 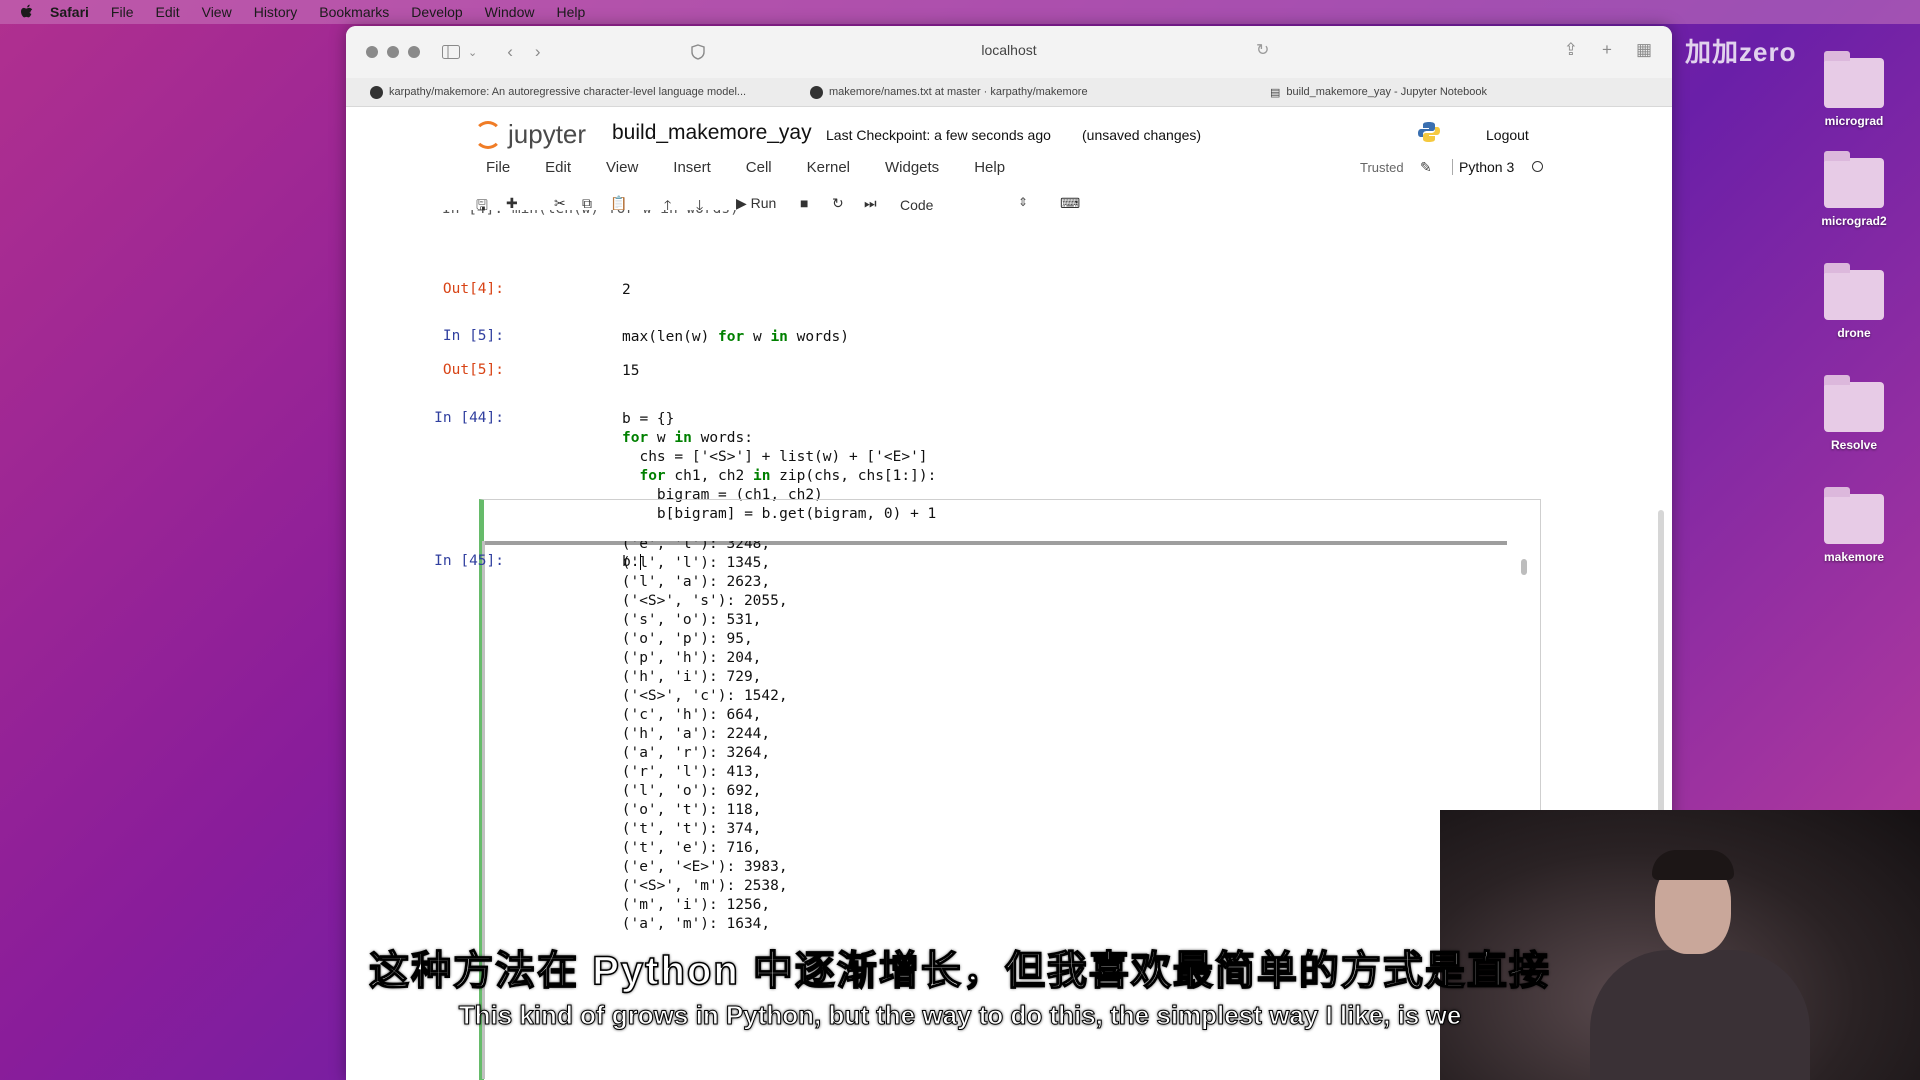 What do you see at coordinates (692, 905) in the screenshot?
I see `output-line: ('m', 'i'): 1256,` at bounding box center [692, 905].